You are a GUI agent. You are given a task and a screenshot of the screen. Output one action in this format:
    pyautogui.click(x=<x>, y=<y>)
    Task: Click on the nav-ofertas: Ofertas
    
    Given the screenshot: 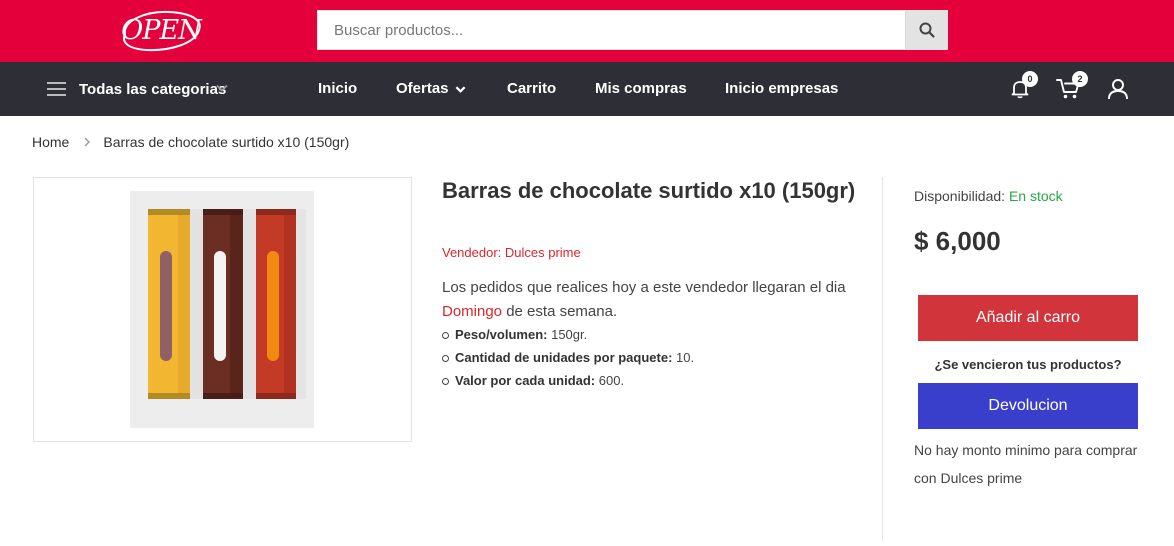 What is the action you would take?
    pyautogui.click(x=431, y=89)
    